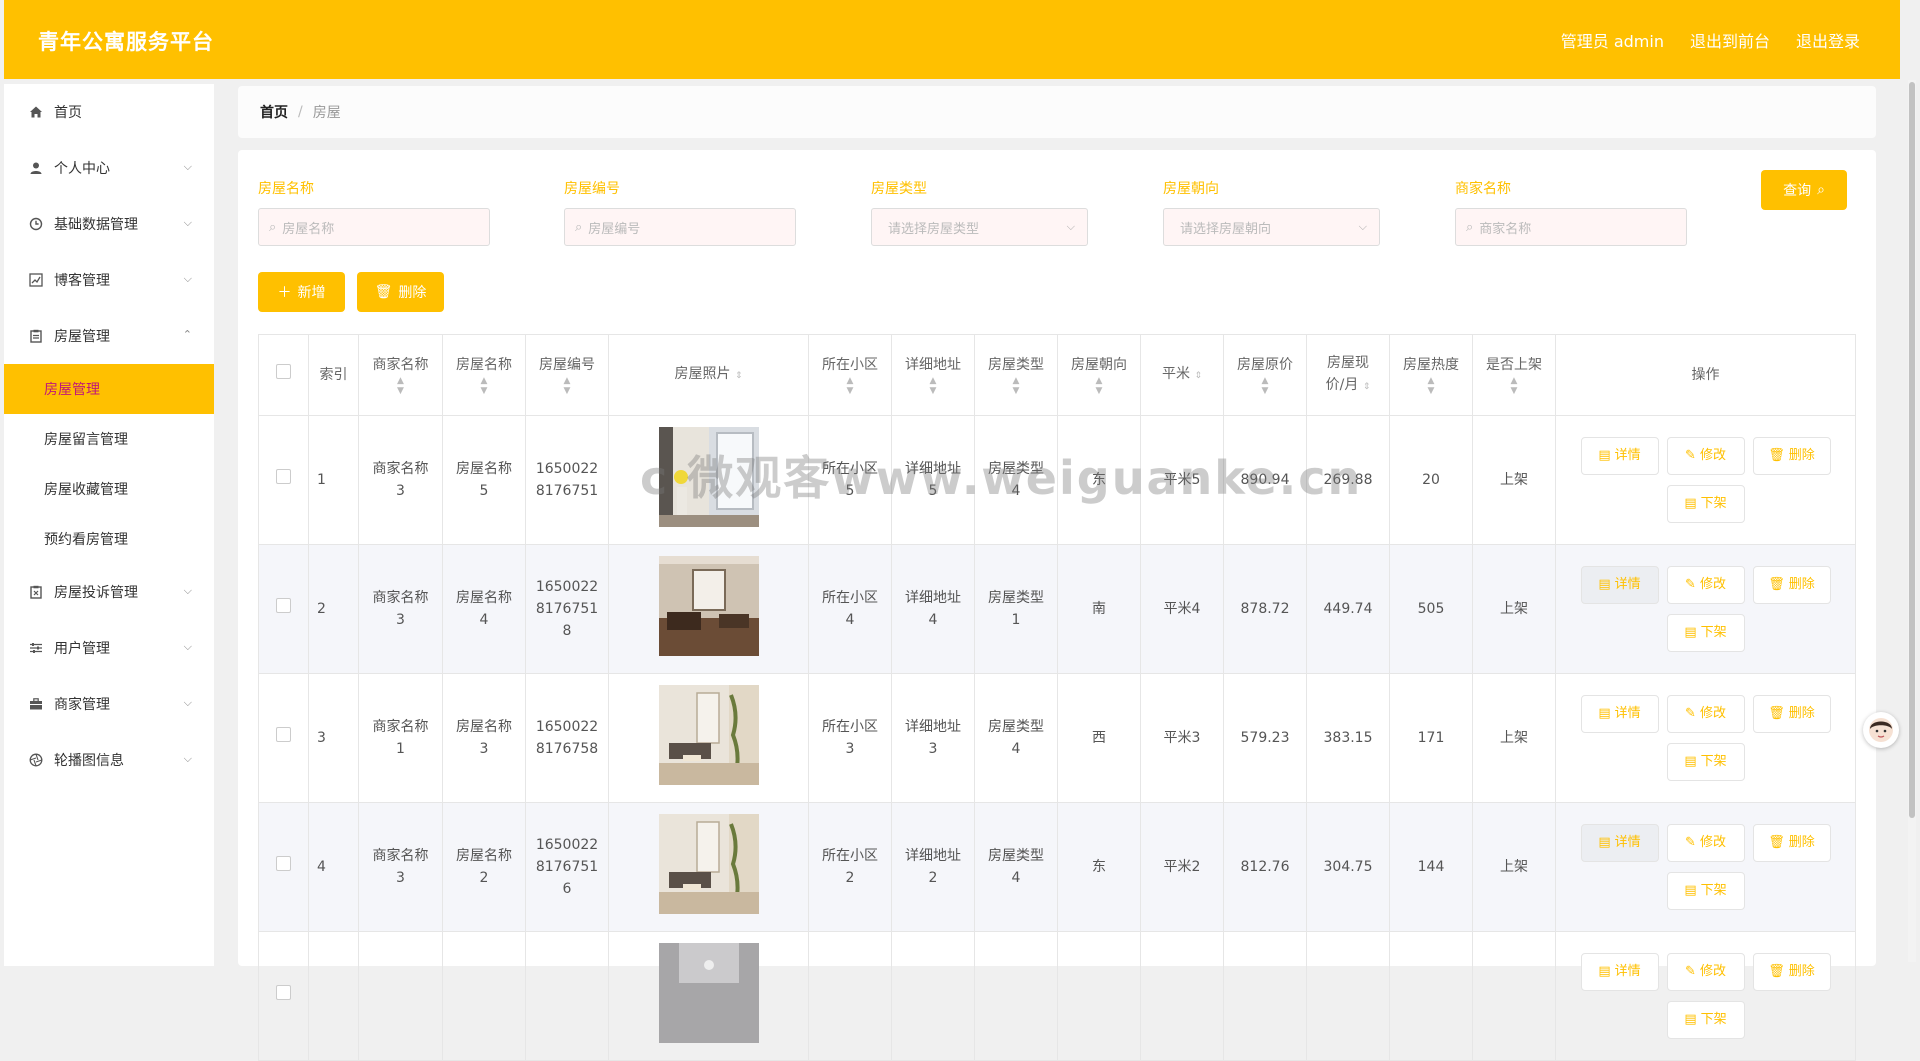 Image resolution: width=1920 pixels, height=1061 pixels. Describe the element at coordinates (109, 389) in the screenshot. I see `sidebar-subitem-house-manage: 房屋管理` at that location.